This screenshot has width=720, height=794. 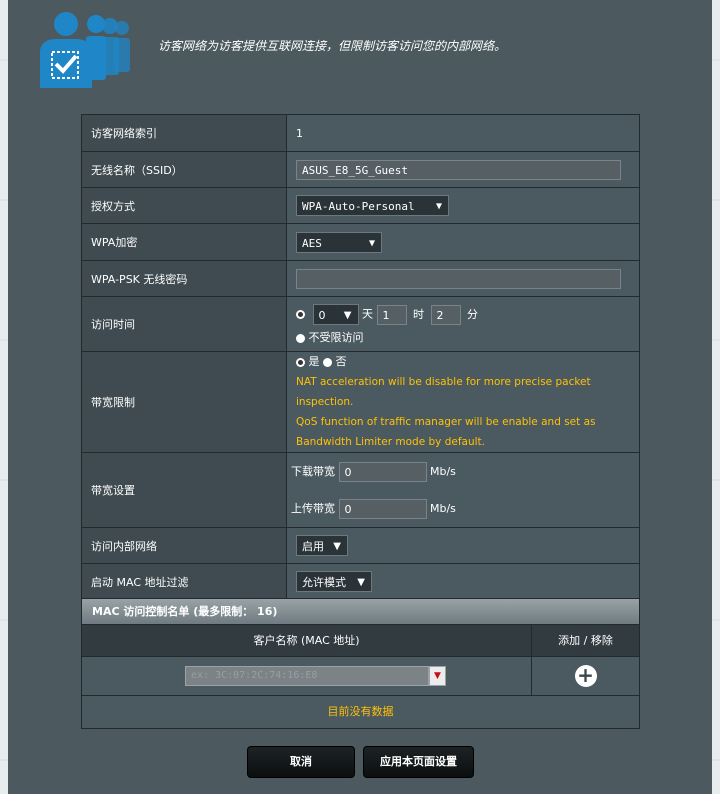 I want to click on row-bandwidth-setting: 带宽设置 下载带宽 0 Mb/s 上传带宽 0 Mb/s, so click(x=360, y=490).